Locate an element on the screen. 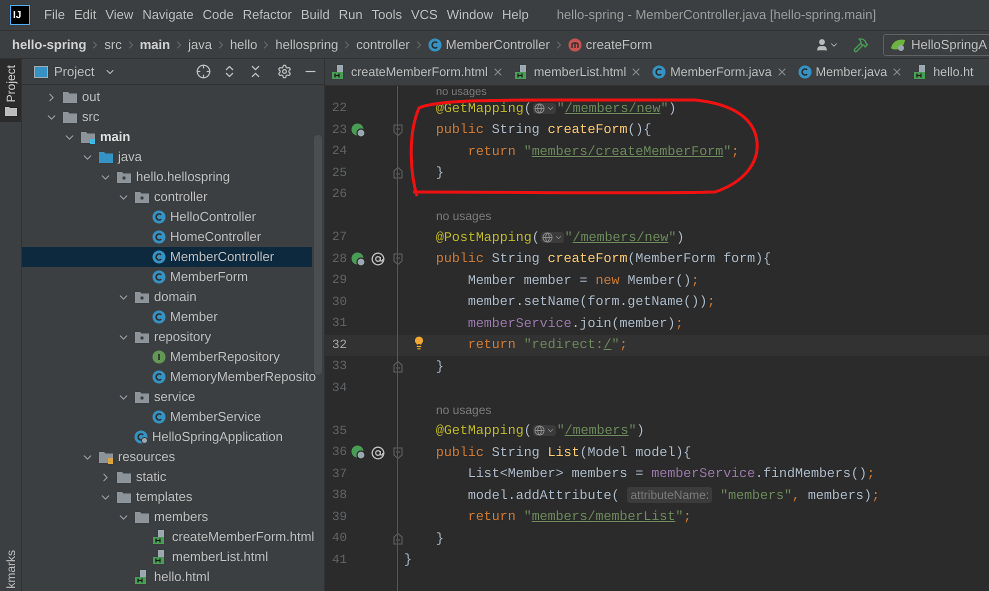 The width and height of the screenshot is (989, 591). tree-item: HomeController is located at coordinates (167, 237).